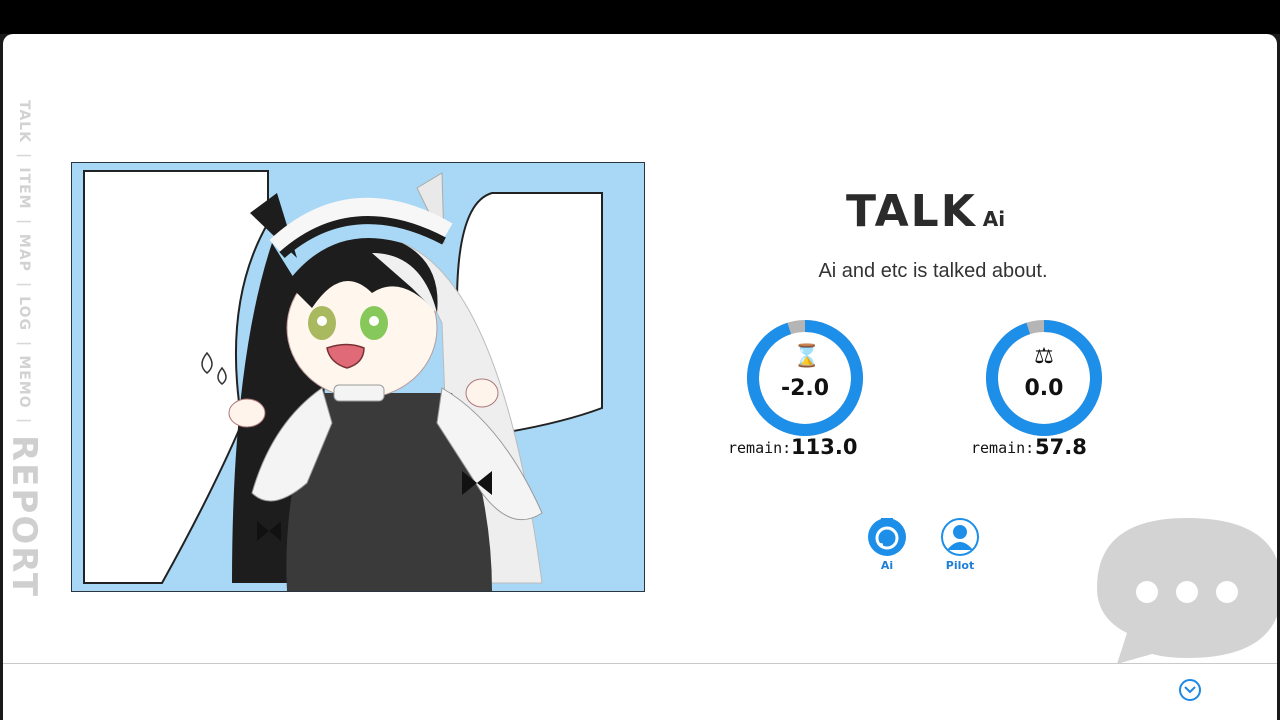 The height and width of the screenshot is (720, 1280). Describe the element at coordinates (887, 537) in the screenshot. I see `ai-icon` at that location.